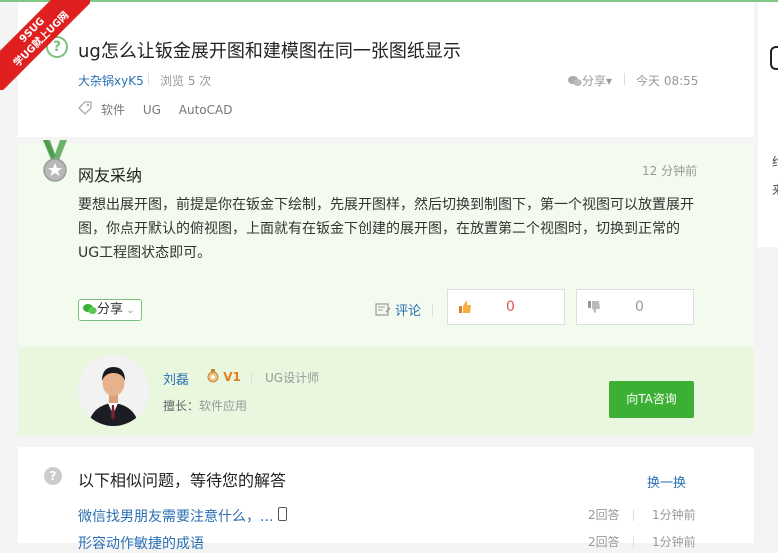 The image size is (778, 553). What do you see at coordinates (110, 175) in the screenshot?
I see `answer-label: 网友采纳` at bounding box center [110, 175].